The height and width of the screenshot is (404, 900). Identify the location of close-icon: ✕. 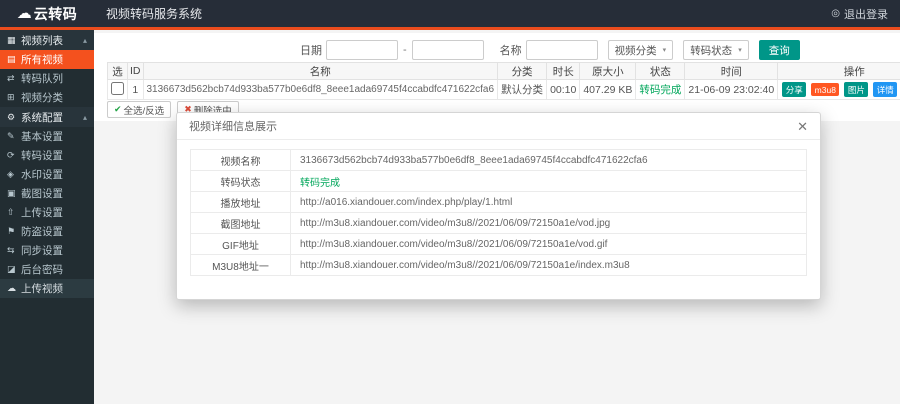
(802, 126).